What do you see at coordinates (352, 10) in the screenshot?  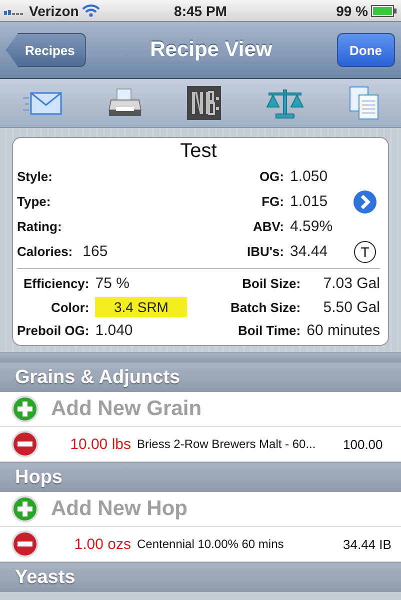 I see `battery-percent: 99 %` at bounding box center [352, 10].